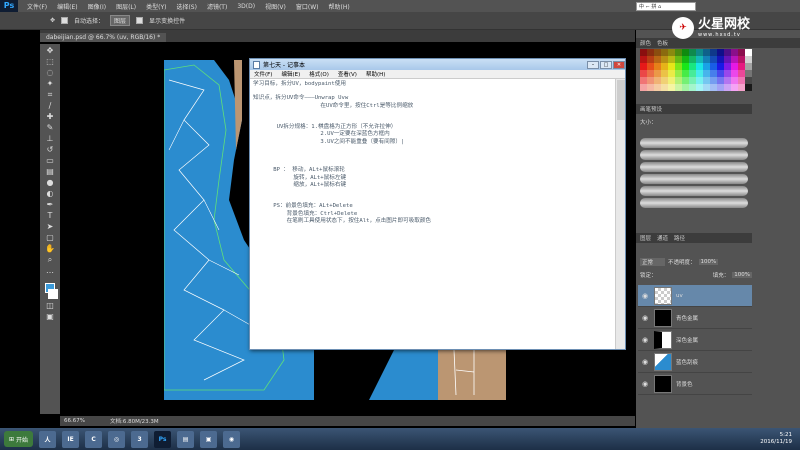  Describe the element at coordinates (695, 318) in the screenshot. I see `layer-row: ◉ 青色金属` at that location.